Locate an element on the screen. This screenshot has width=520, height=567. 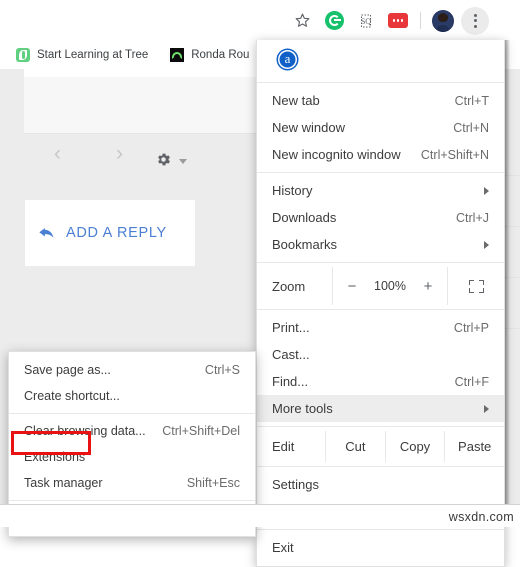
menu-item-accelerator: Ctrl+T is located at coordinates (471, 100).